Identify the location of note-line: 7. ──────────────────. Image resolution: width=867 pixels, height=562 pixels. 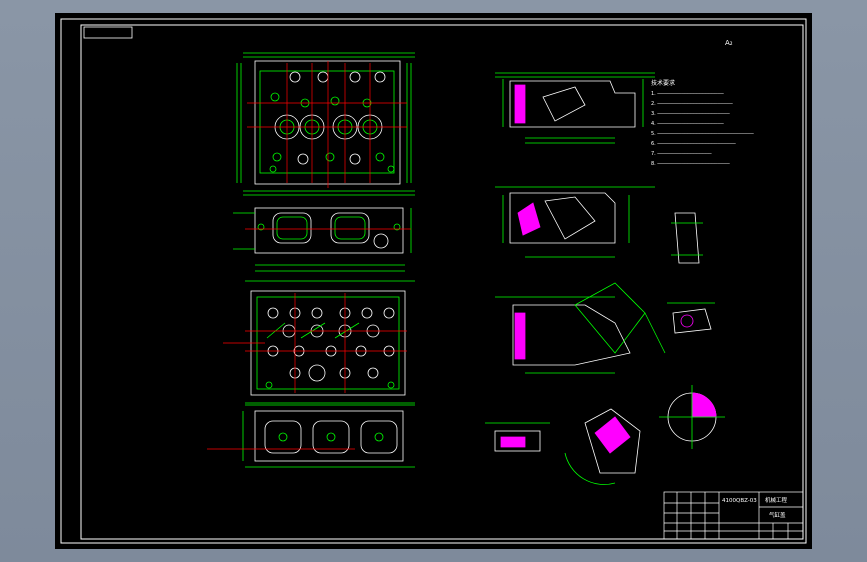
(682, 154).